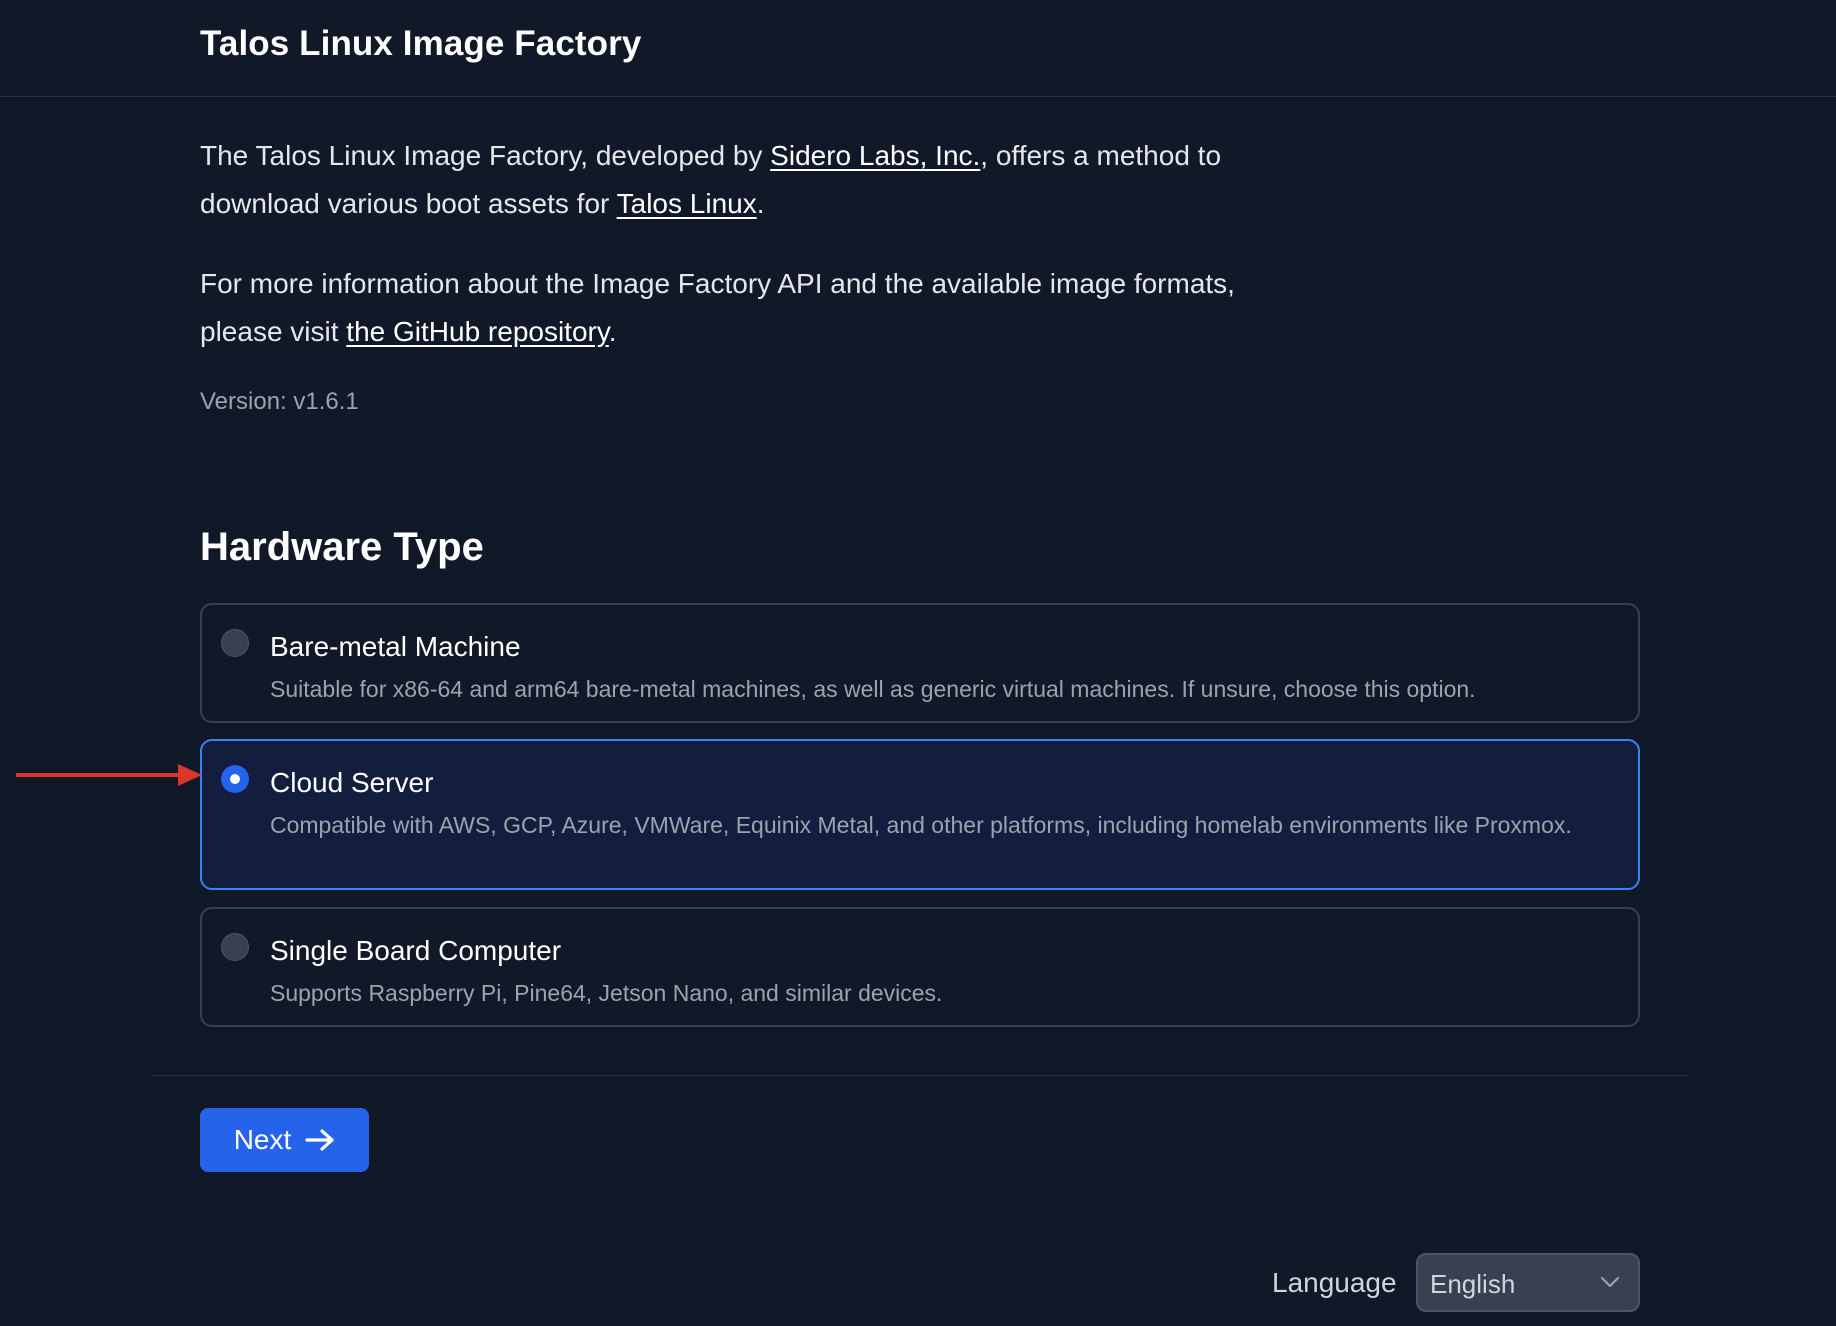 The height and width of the screenshot is (1326, 1836). Describe the element at coordinates (352, 782) in the screenshot. I see `option-title: Cloud Server` at that location.